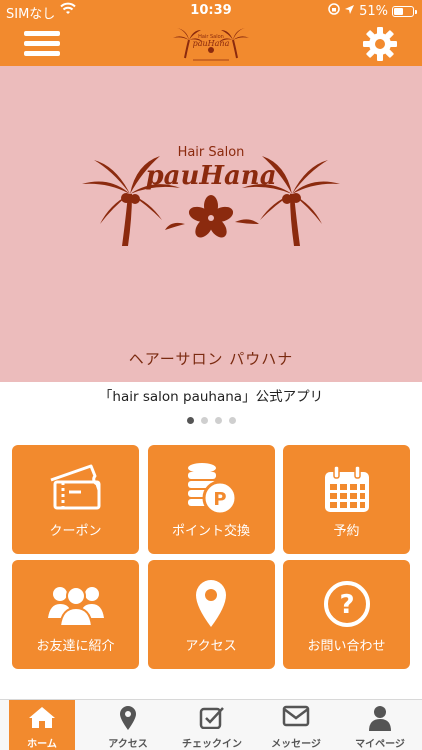 The height and width of the screenshot is (750, 422). I want to click on coins-icon: P, so click(211, 489).